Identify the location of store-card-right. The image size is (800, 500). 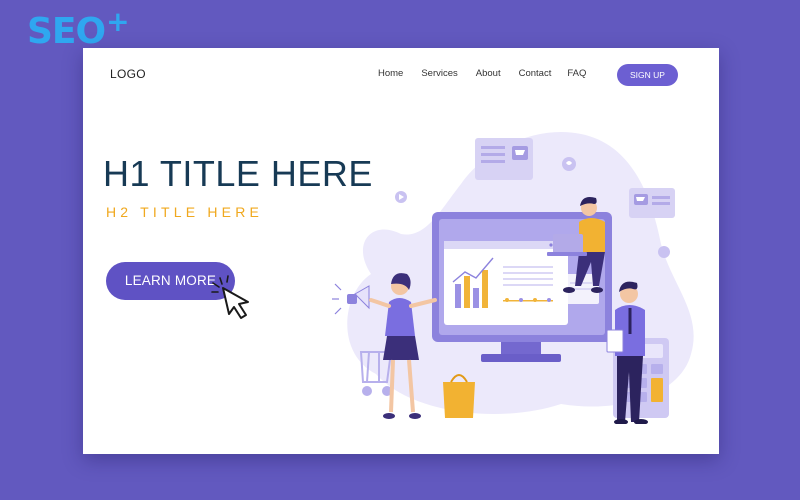
(652, 203).